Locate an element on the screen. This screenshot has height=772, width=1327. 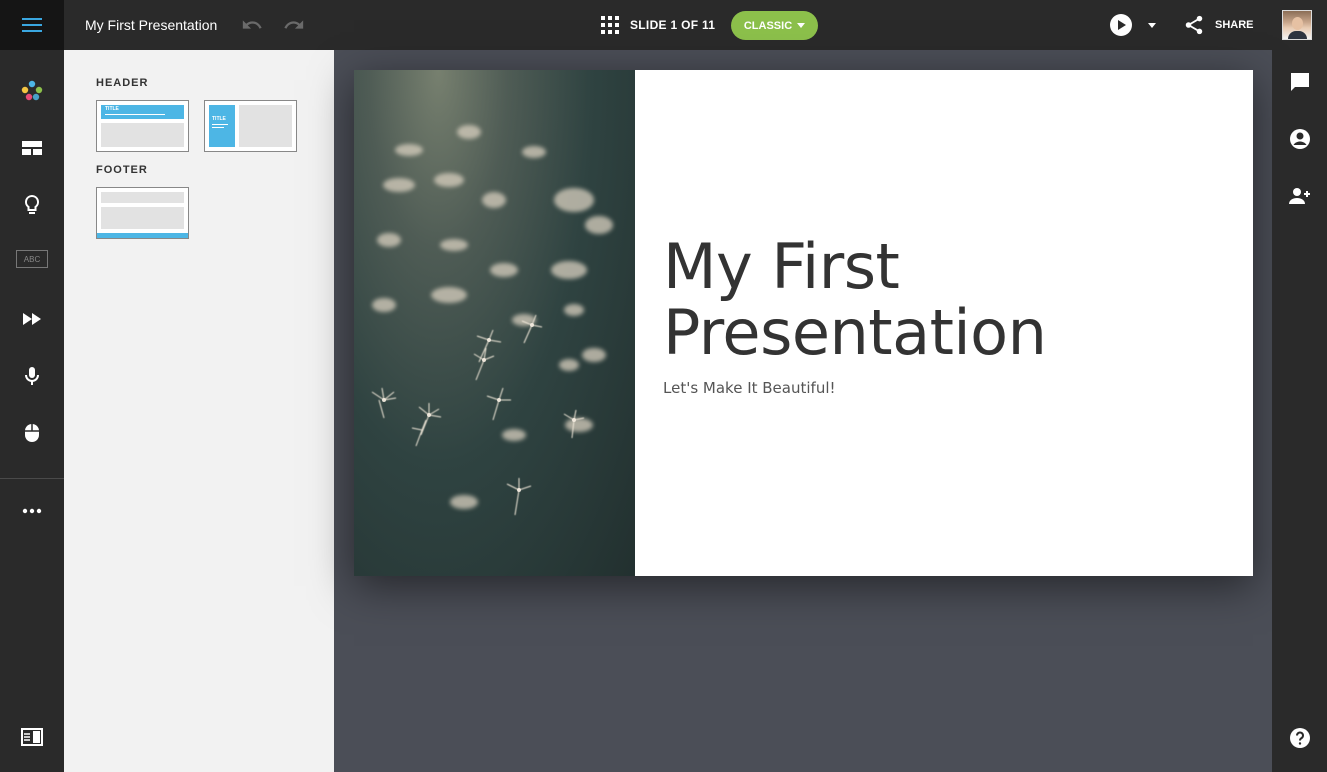
play-icon is located at coordinates (1121, 25).